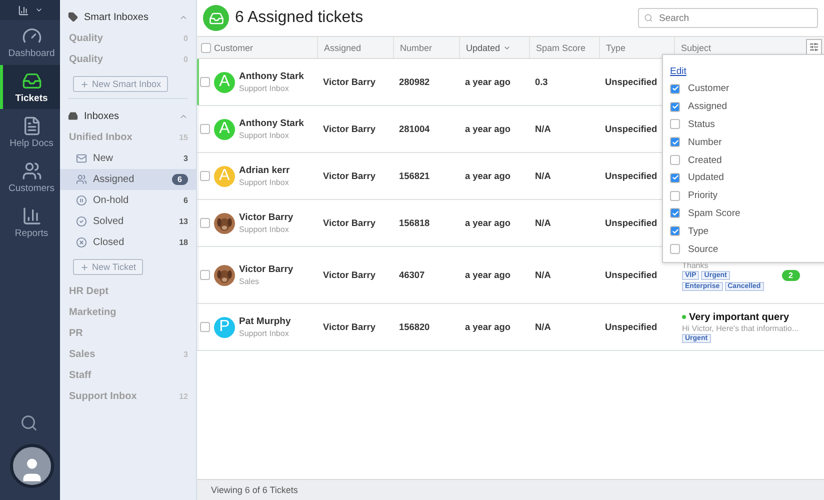 This screenshot has width=824, height=500. Describe the element at coordinates (483, 47) in the screenshot. I see `column-header: Updated` at that location.